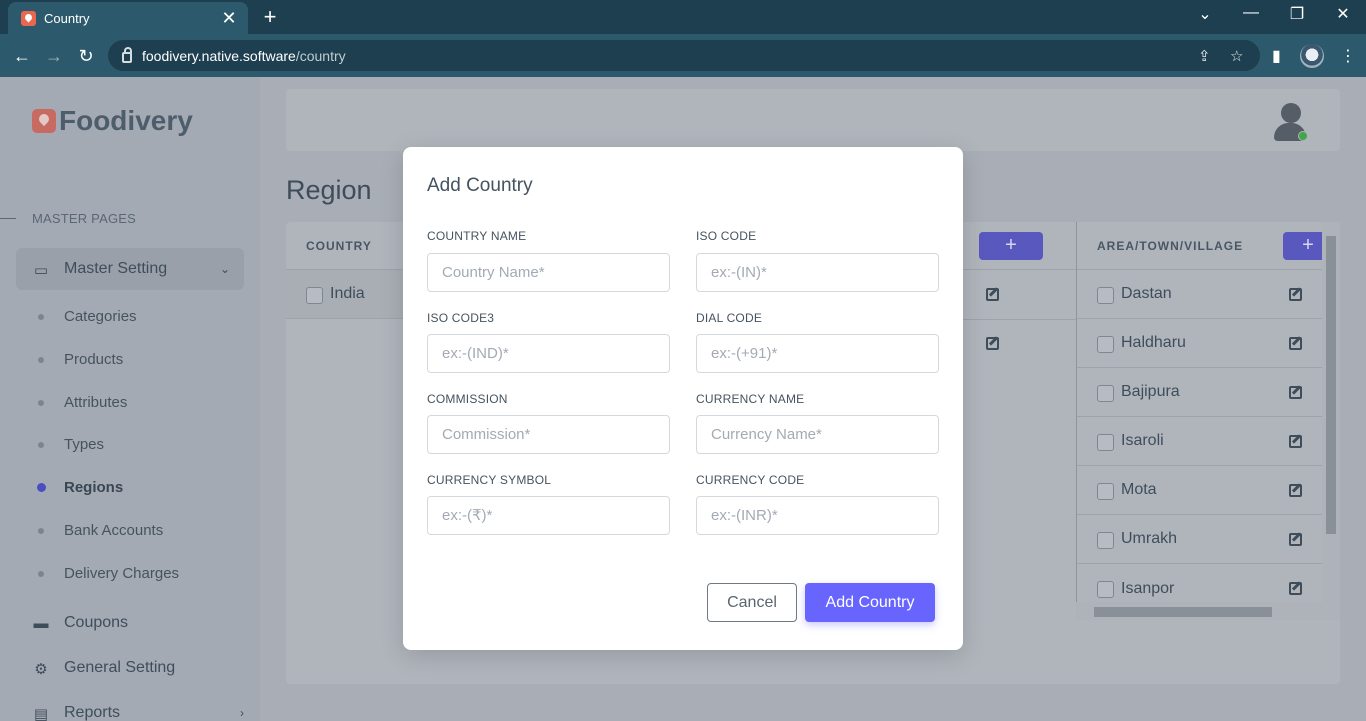  Describe the element at coordinates (1200, 490) in the screenshot. I see `table-row: Mota` at that location.